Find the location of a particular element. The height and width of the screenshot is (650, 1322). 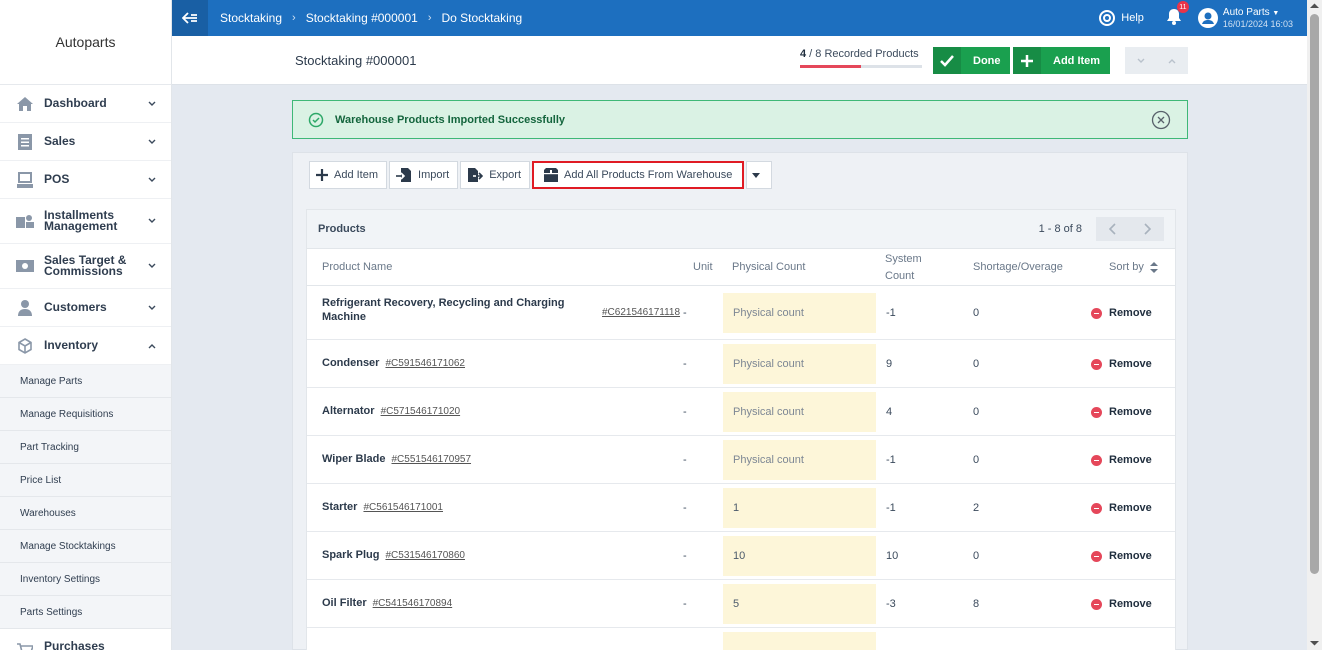

add-item-button: Add Item is located at coordinates (1061, 60).